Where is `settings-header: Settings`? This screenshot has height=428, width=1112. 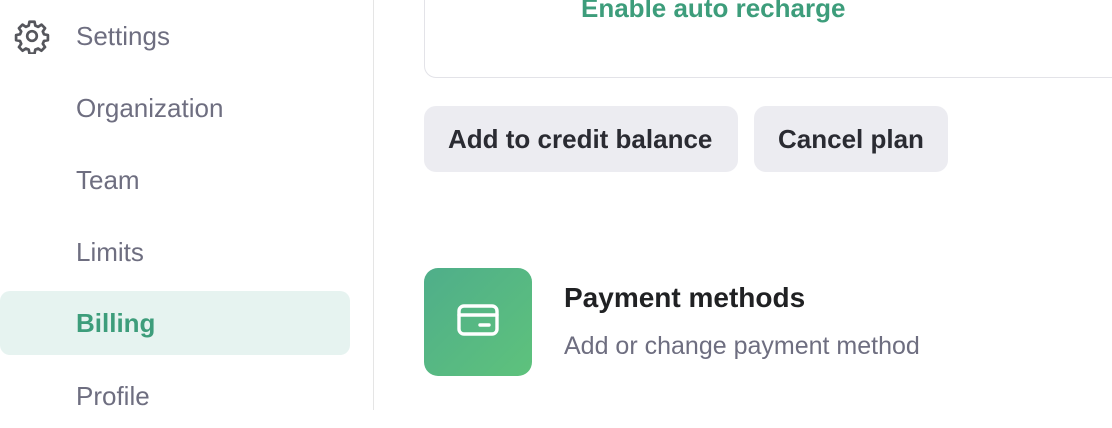
settings-header: Settings is located at coordinates (92, 36).